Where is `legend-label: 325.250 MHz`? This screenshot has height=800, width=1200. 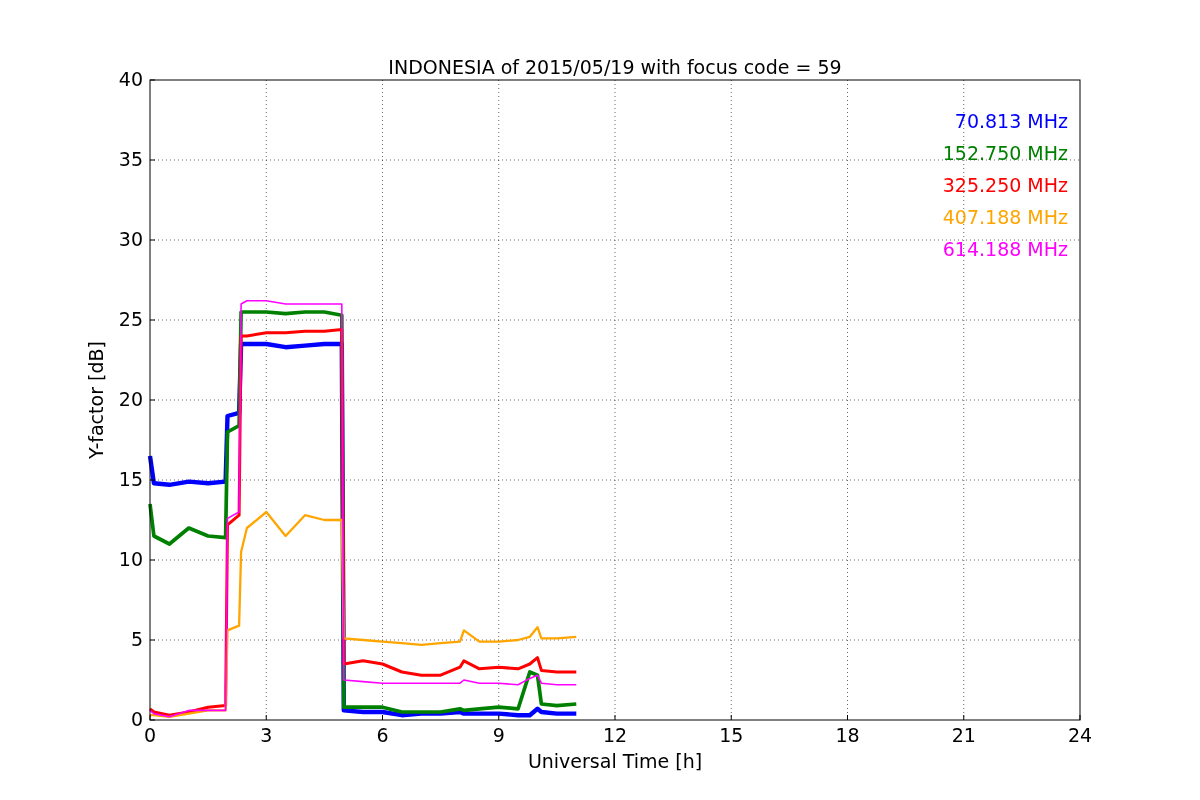
legend-label: 325.250 MHz is located at coordinates (1005, 185).